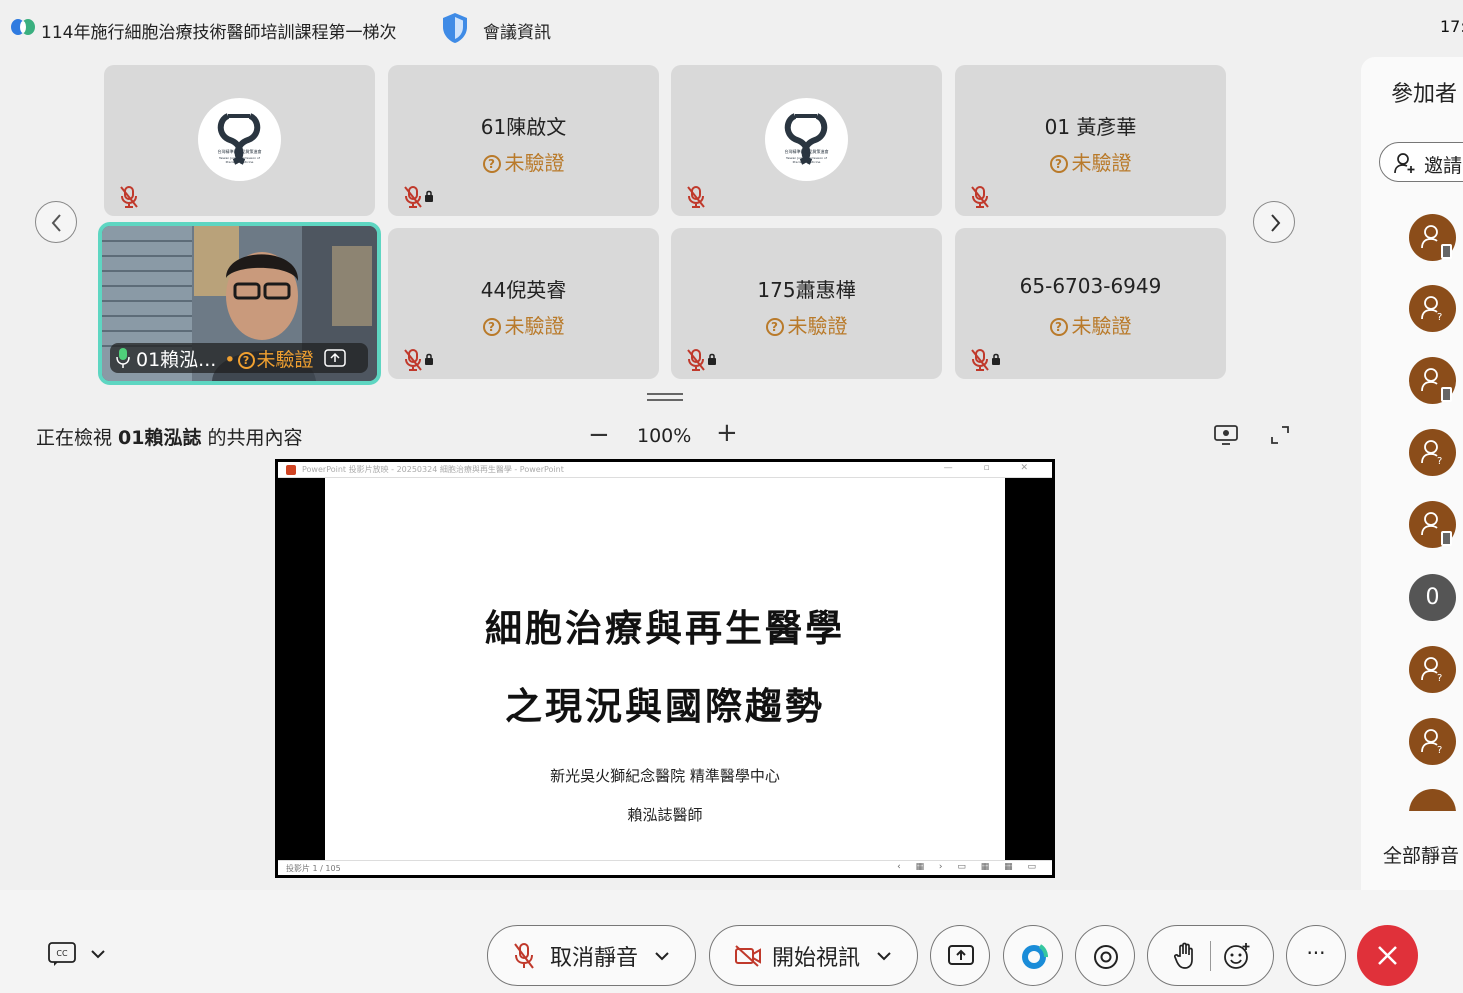  I want to click on chevron-left-icon, so click(56, 223).